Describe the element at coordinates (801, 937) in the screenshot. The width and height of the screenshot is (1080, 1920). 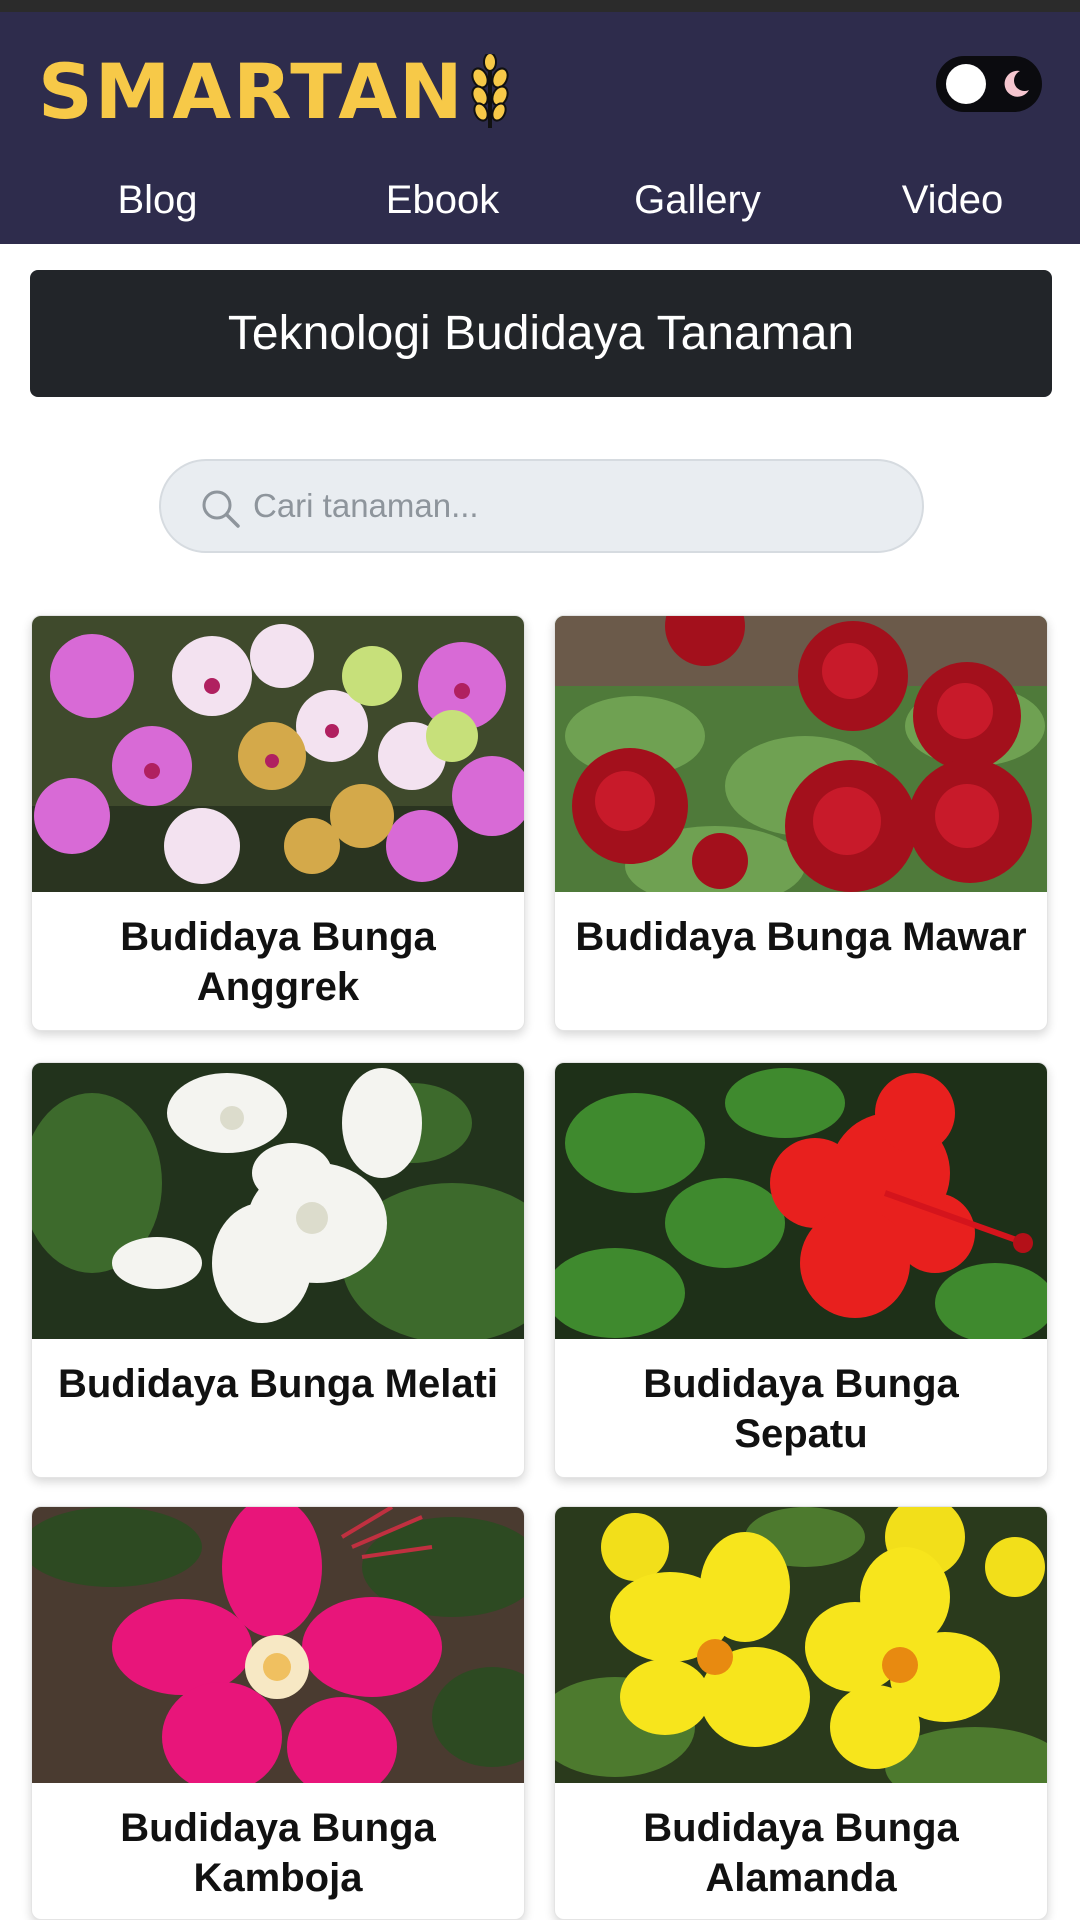
I see `card-title: Budidaya Bunga Mawar` at that location.